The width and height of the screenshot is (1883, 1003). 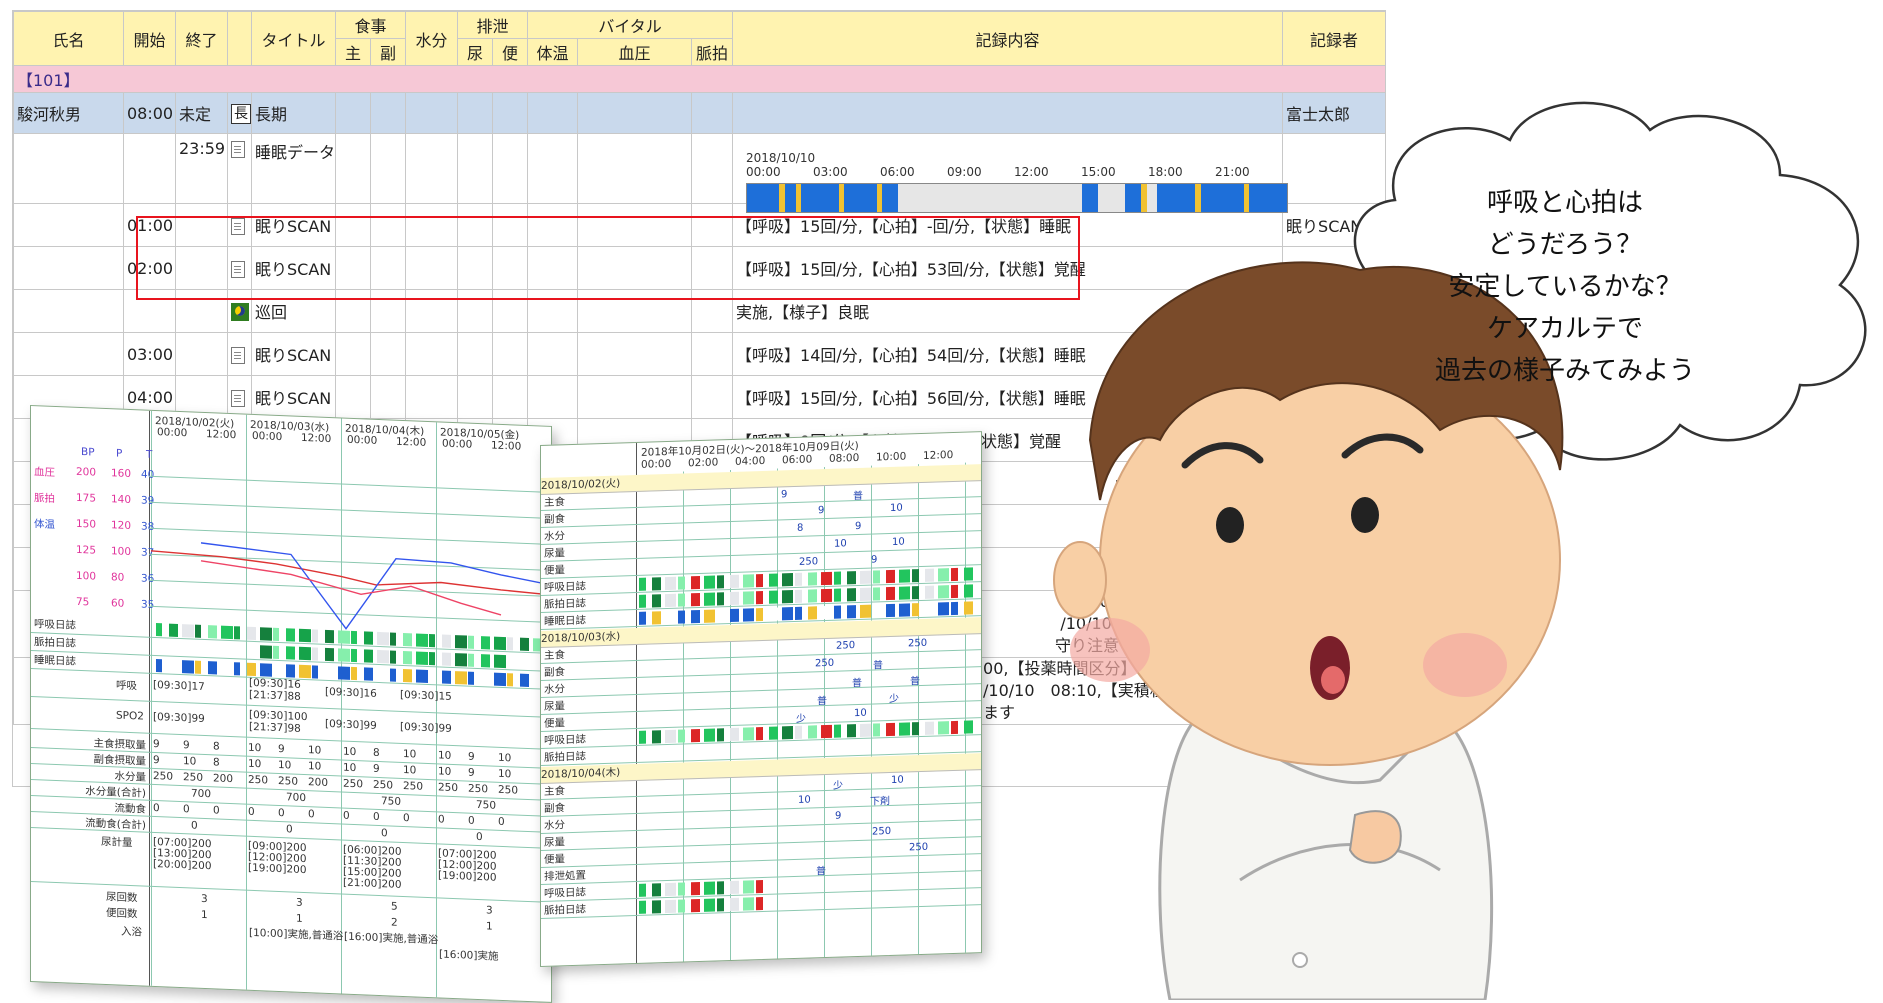 What do you see at coordinates (830, 172) in the screenshot?
I see `sleep-chart-hour-label: 03:00` at bounding box center [830, 172].